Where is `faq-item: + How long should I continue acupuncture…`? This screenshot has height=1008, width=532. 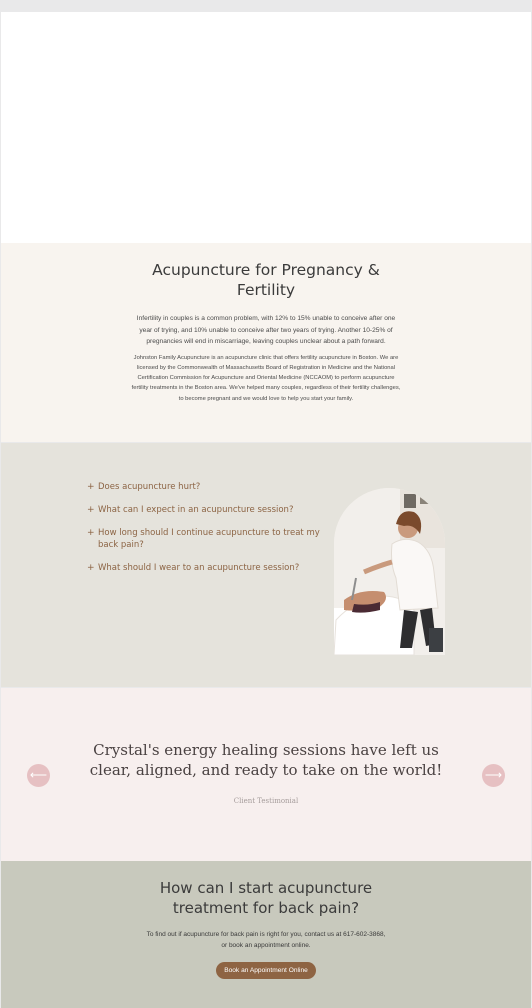 faq-item: + How long should I continue acupuncture… is located at coordinates (207, 539).